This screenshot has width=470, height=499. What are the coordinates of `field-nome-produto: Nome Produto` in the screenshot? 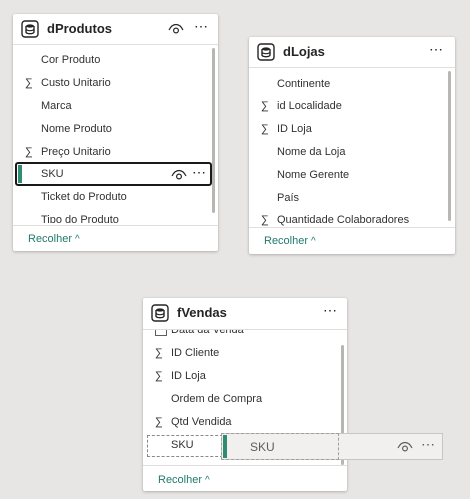 It's located at (76, 129).